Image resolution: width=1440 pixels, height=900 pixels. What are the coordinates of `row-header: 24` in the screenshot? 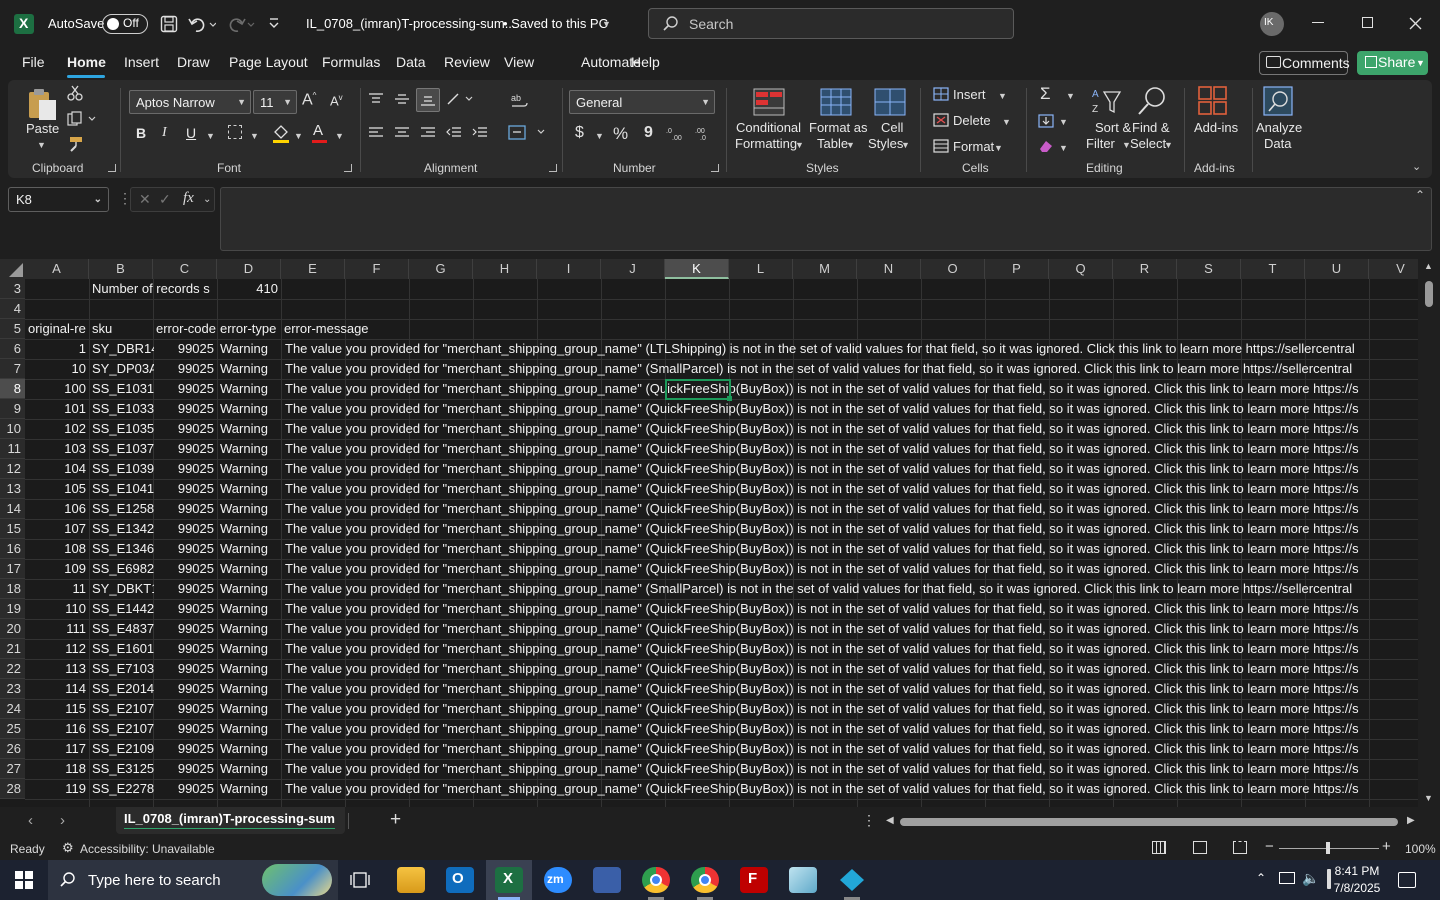 It's located at (12, 709).